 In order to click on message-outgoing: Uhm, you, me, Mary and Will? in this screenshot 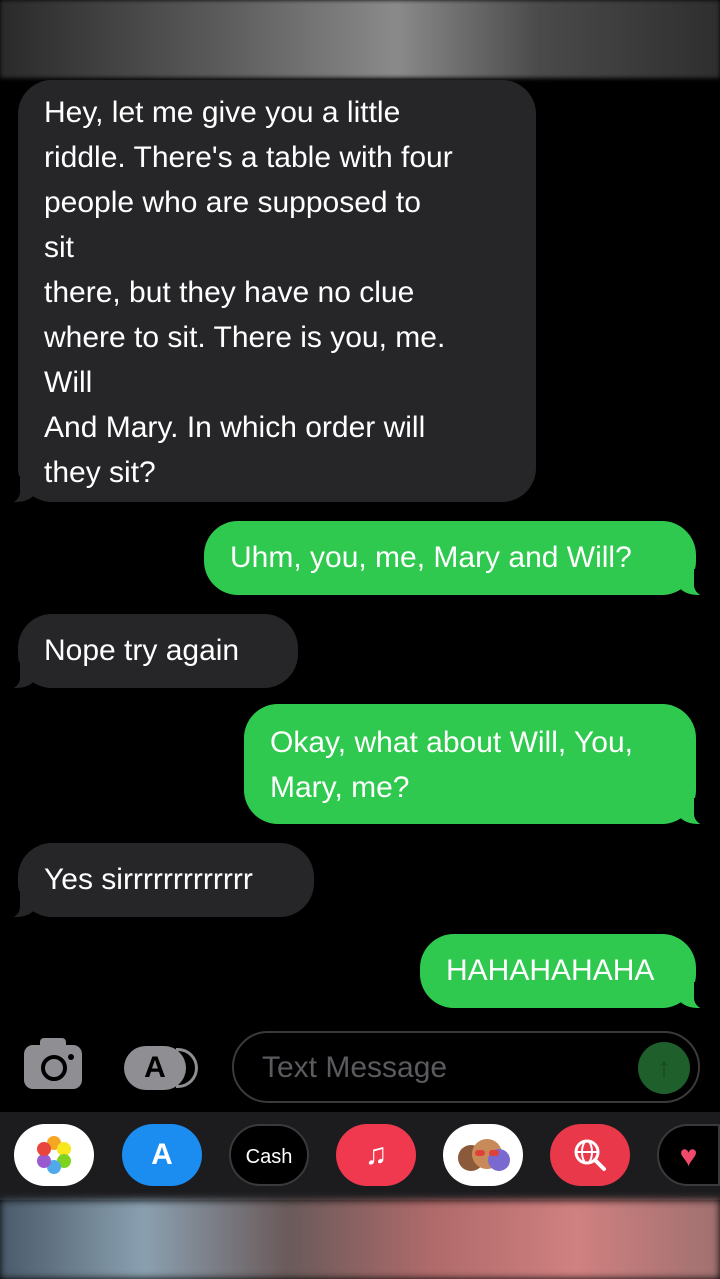, I will do `click(461, 559)`.